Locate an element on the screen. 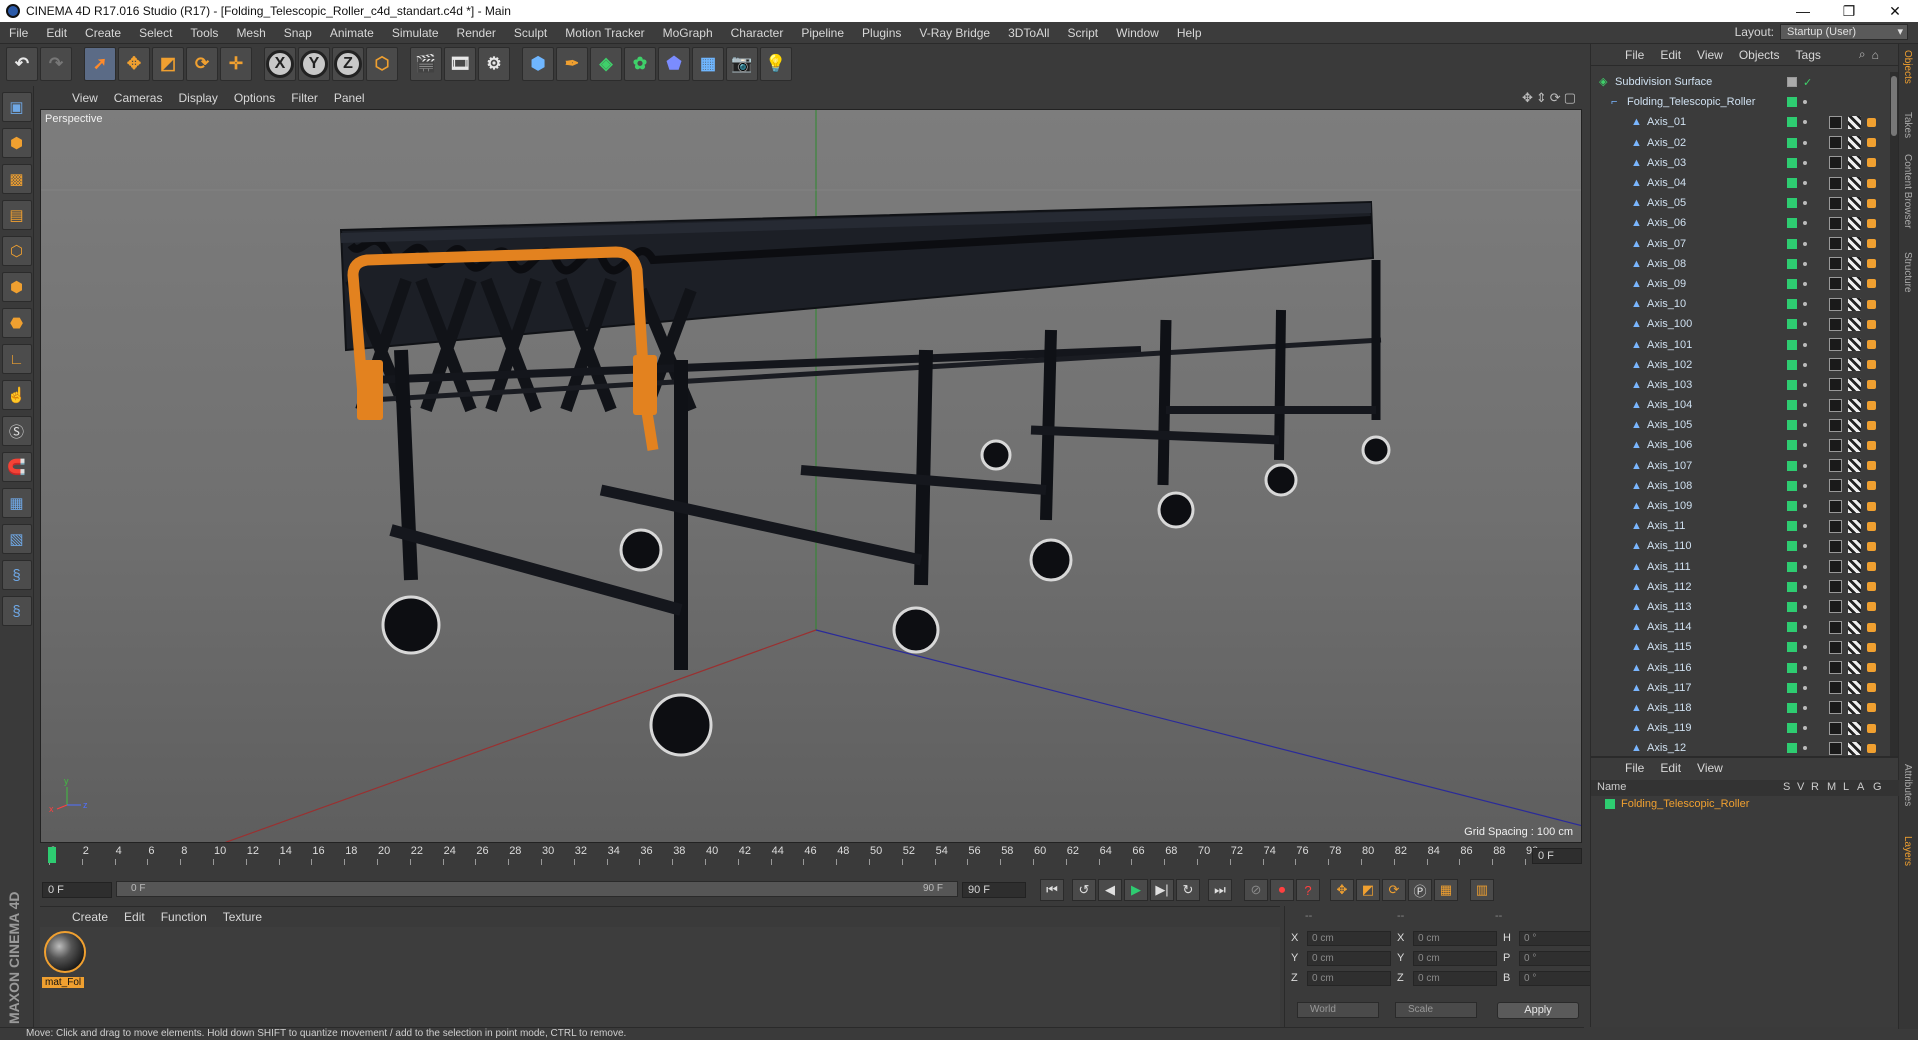 The image size is (1918, 1040). object-menu-objects: Objects is located at coordinates (1759, 55).